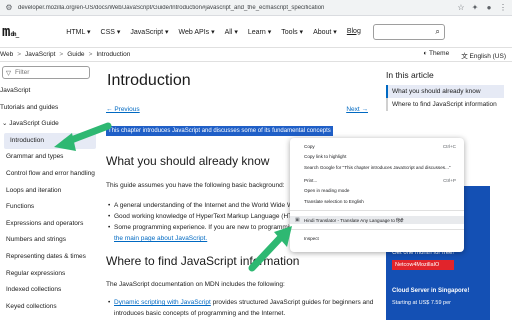 Image resolution: width=512 pixels, height=320 pixels. Describe the element at coordinates (113, 54) in the screenshot. I see `crumb-introduction: Introduction` at that location.